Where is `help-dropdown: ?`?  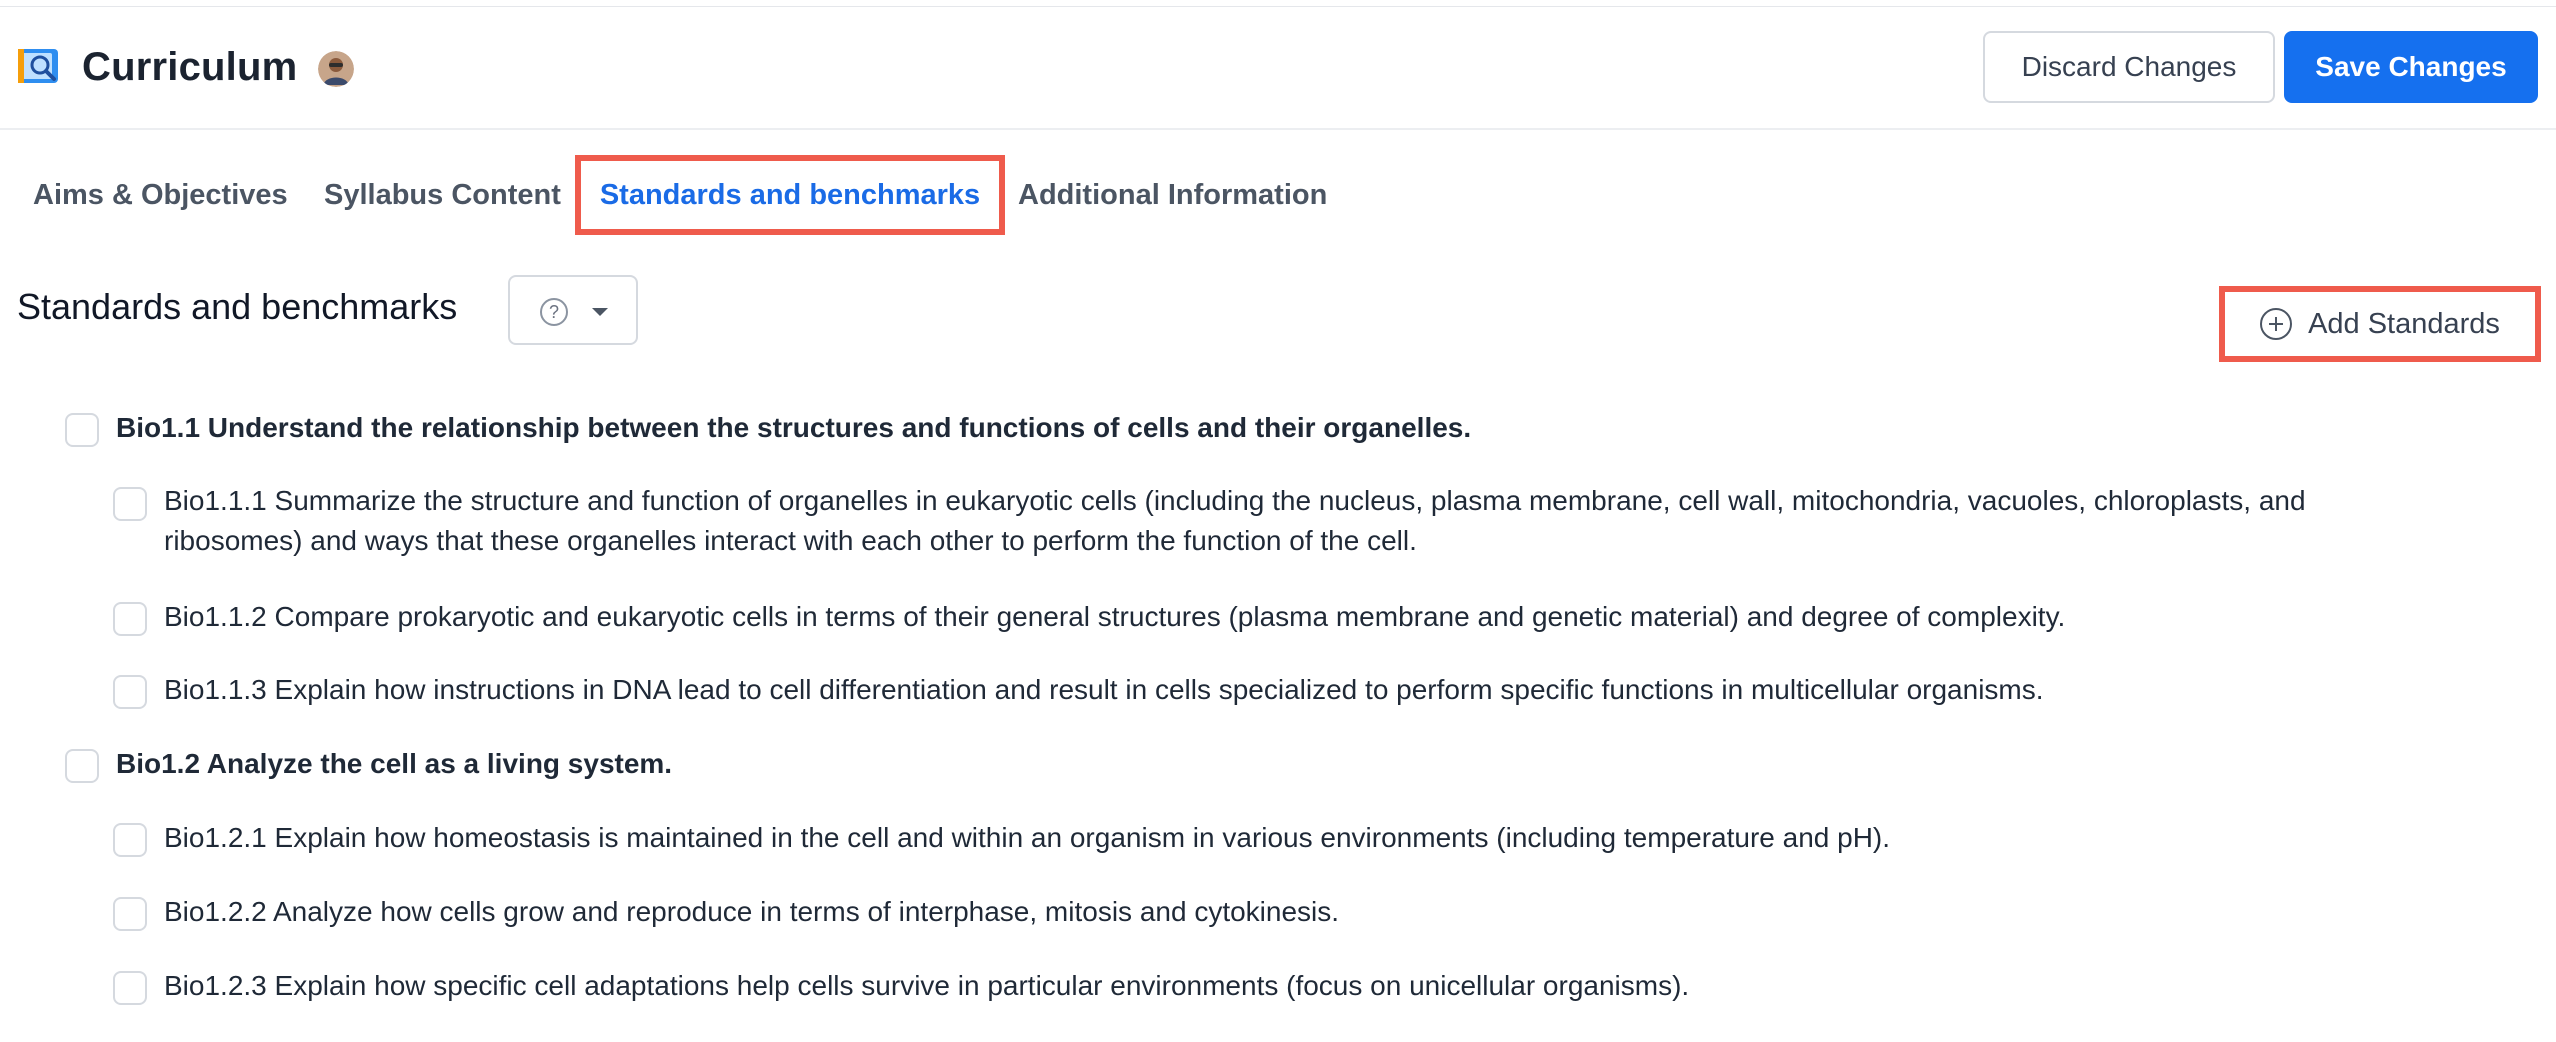
help-dropdown: ? is located at coordinates (573, 310).